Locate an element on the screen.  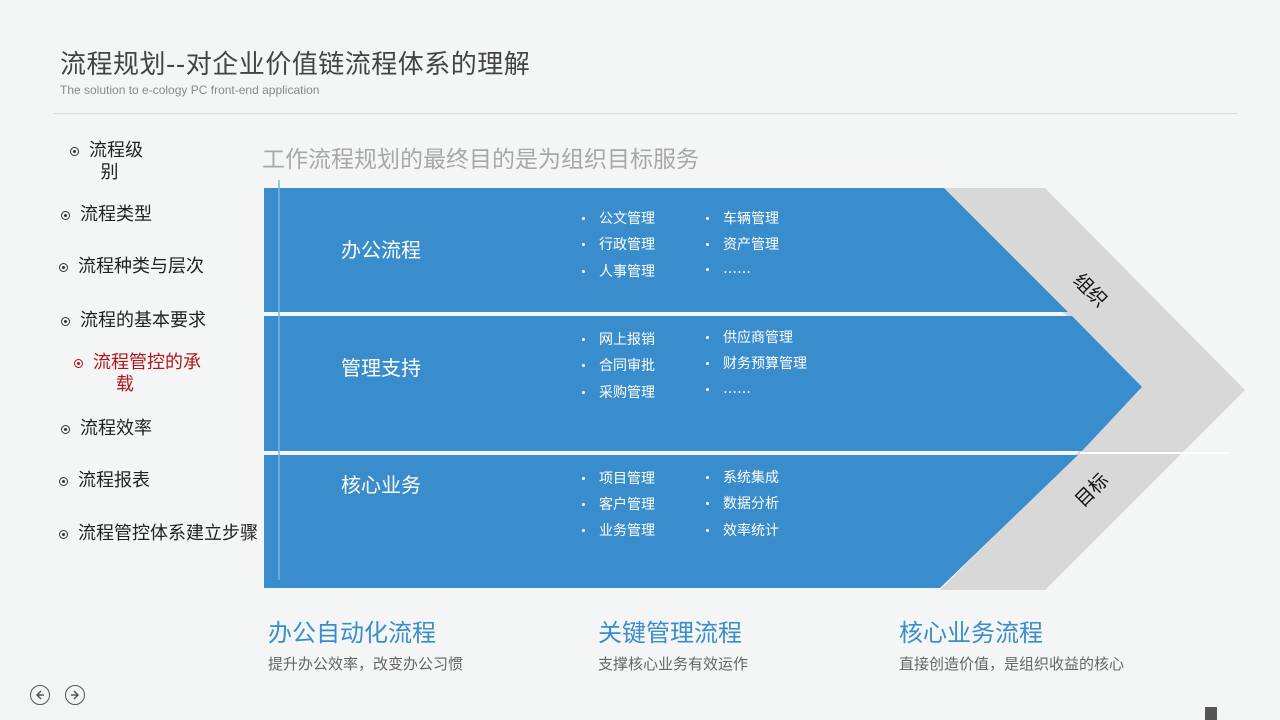
next-slide-button is located at coordinates (75, 695).